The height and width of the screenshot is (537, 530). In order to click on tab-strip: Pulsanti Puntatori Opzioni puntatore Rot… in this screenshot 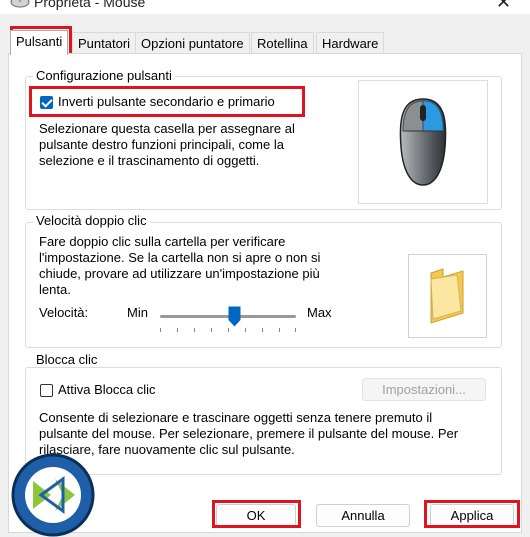, I will do `click(266, 42)`.